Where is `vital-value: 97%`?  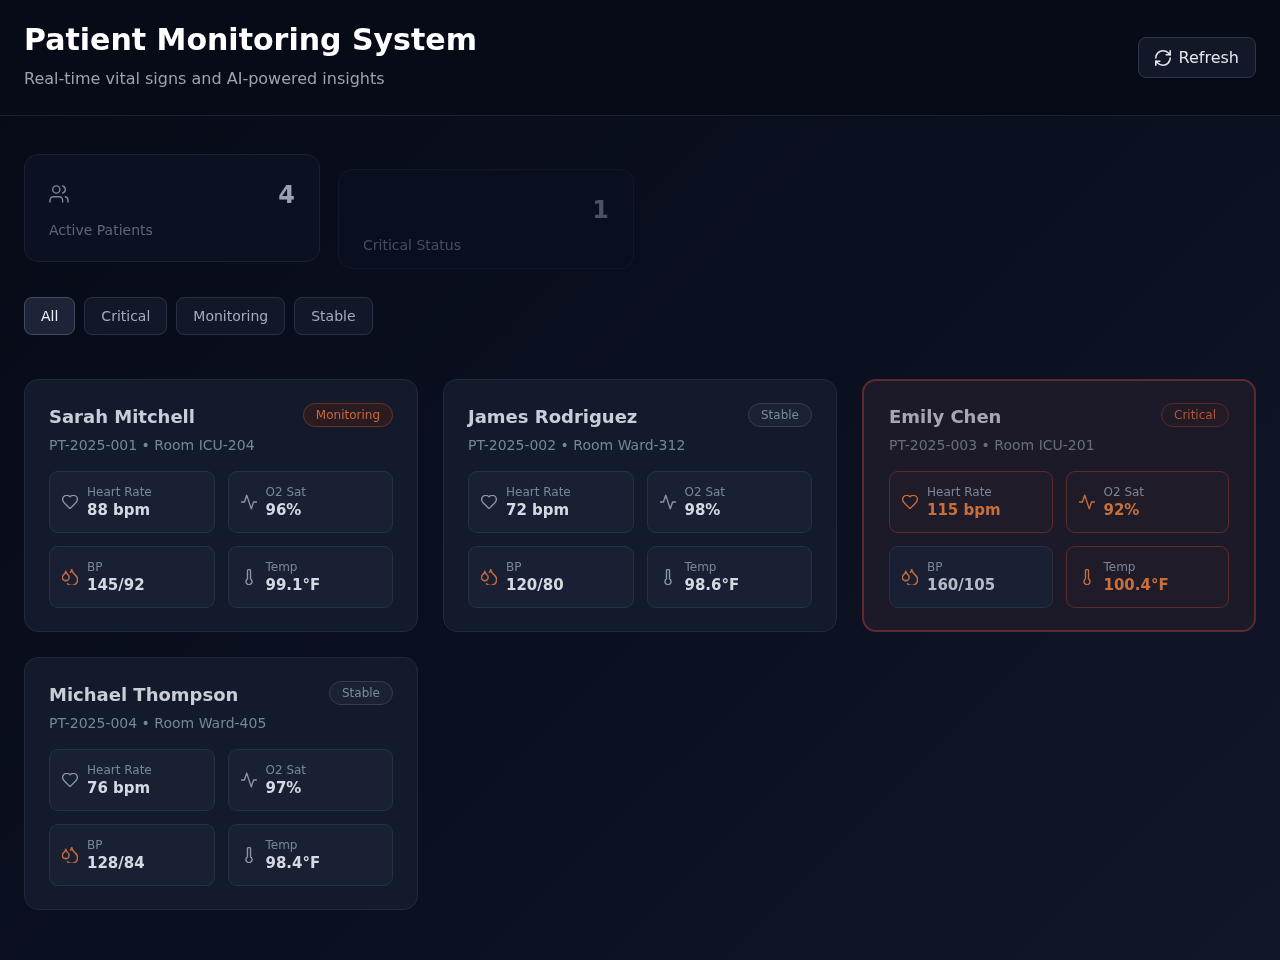 vital-value: 97% is located at coordinates (284, 787).